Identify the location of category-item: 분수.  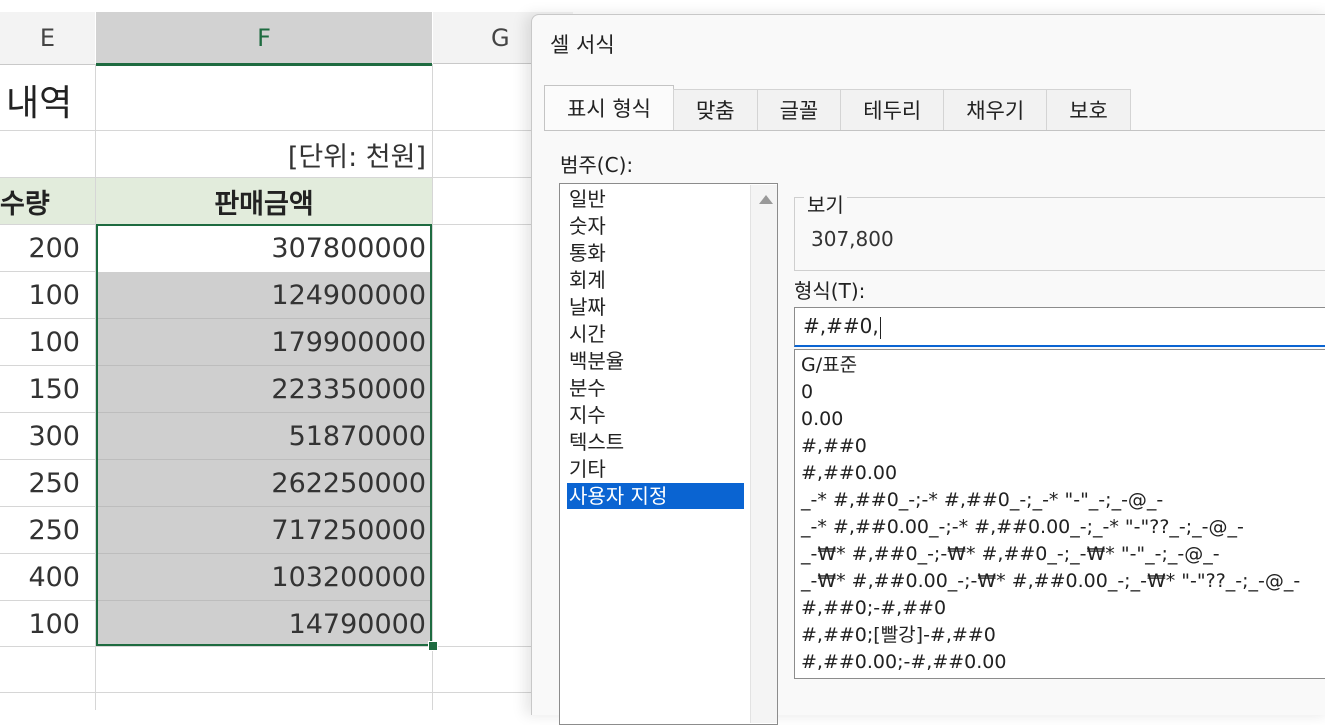
(655, 388).